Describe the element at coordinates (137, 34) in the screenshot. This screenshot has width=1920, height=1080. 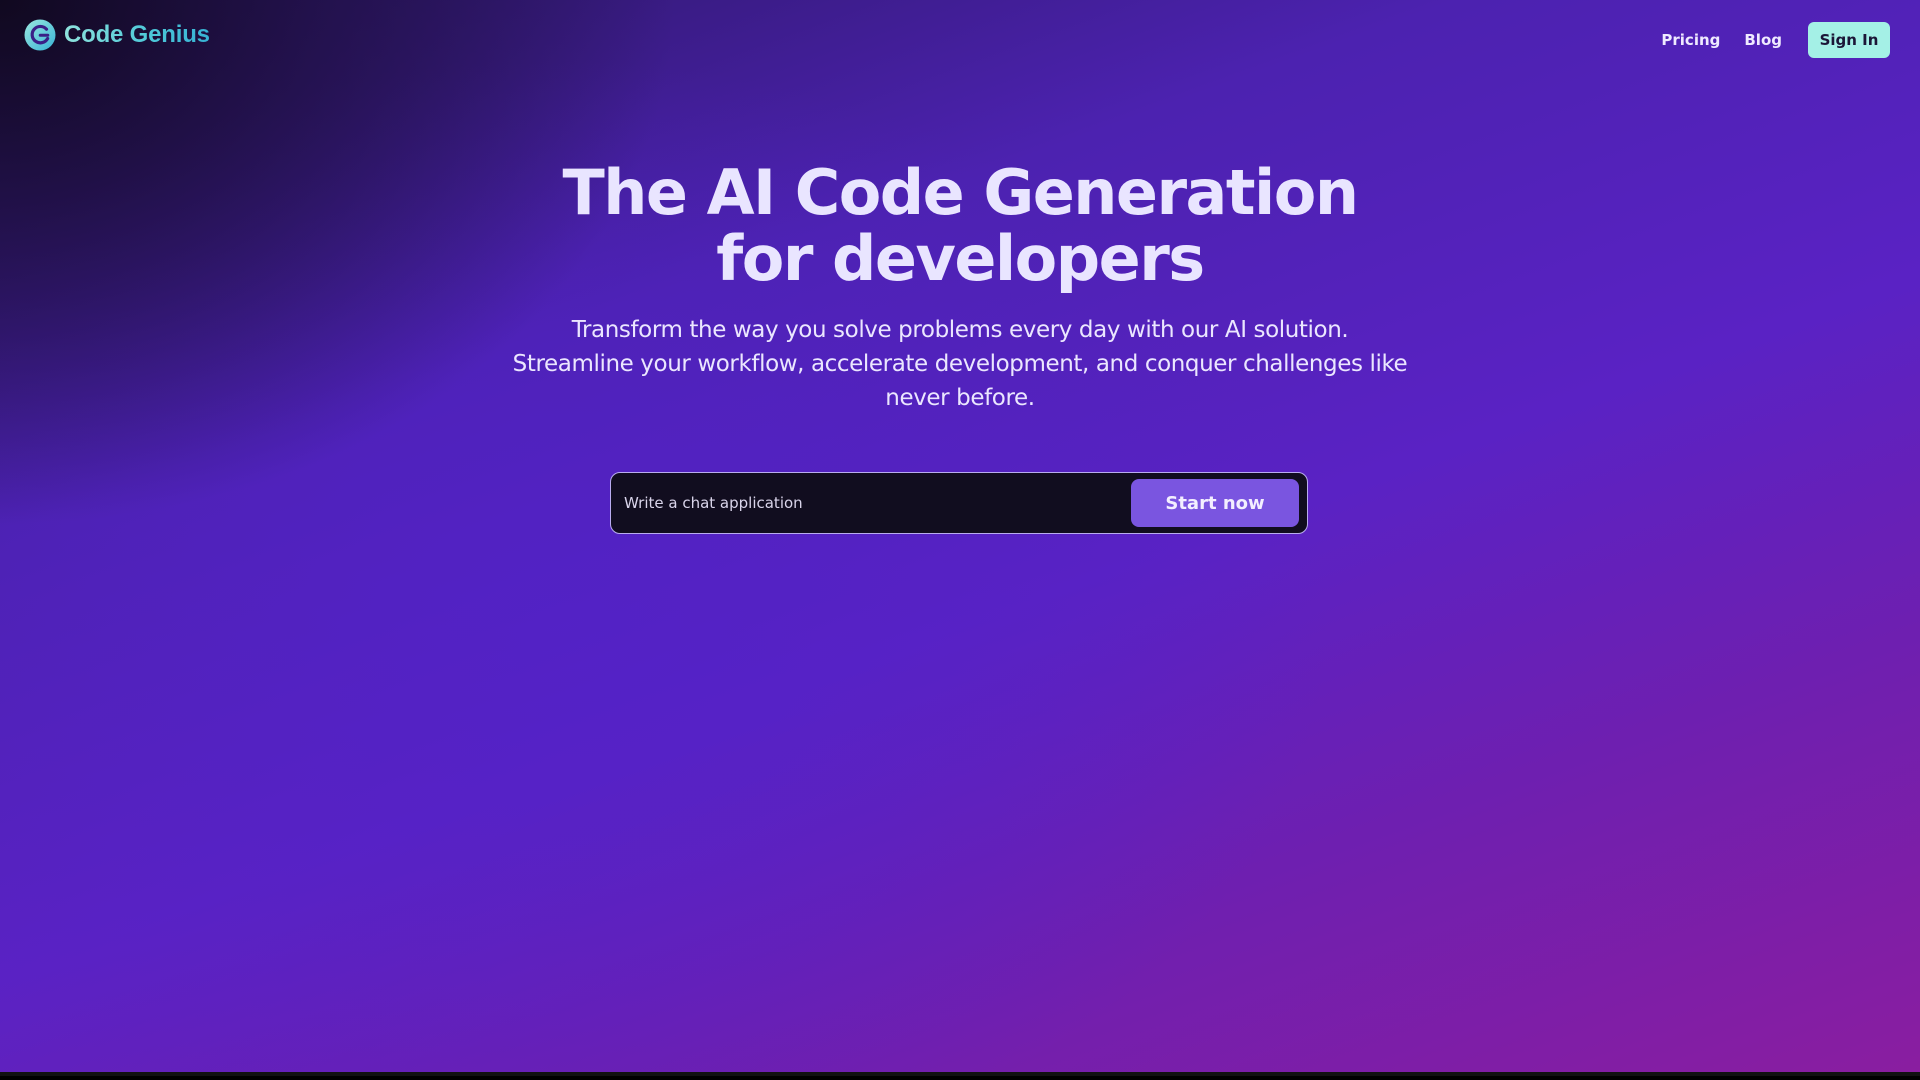
I see `brand-name: Code Genius` at that location.